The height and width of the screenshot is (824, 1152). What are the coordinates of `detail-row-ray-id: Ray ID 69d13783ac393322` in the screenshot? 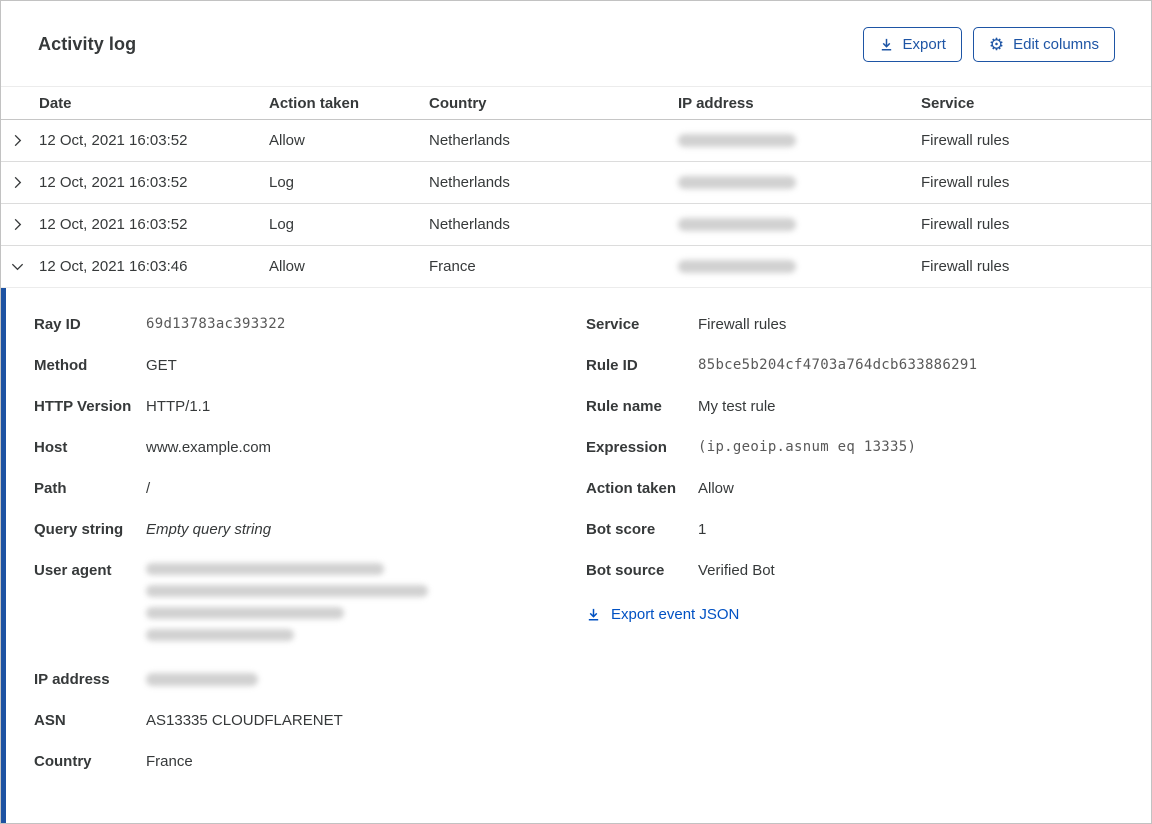 It's located at (310, 324).